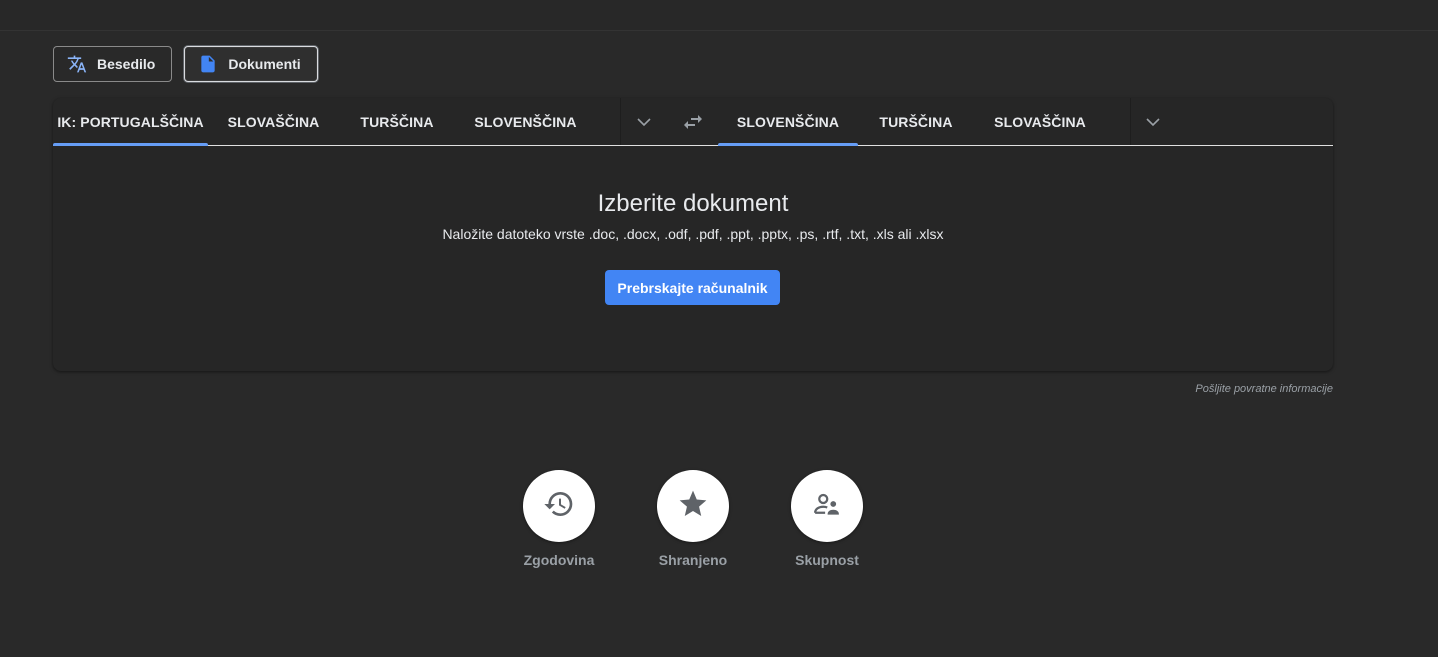 The height and width of the screenshot is (657, 1438). I want to click on target-tab-2: SLOVAŠČINA, so click(1040, 121).